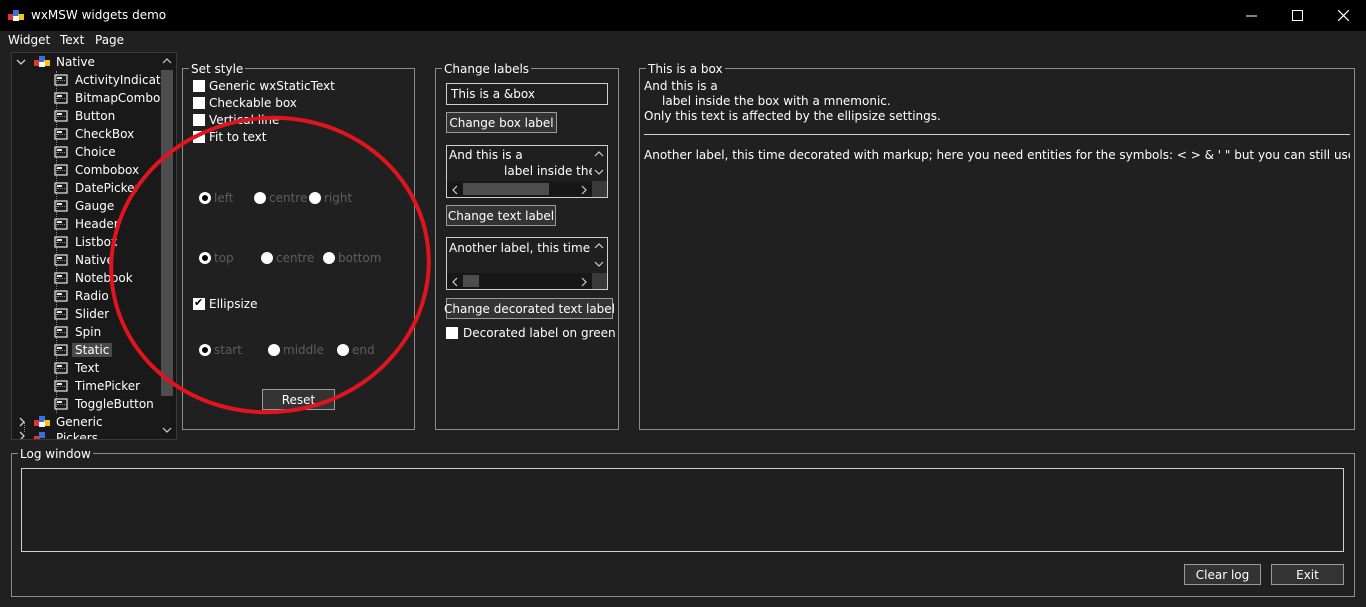 This screenshot has width=1366, height=607. Describe the element at coordinates (87, 368) in the screenshot. I see `tree-item-label: Text` at that location.